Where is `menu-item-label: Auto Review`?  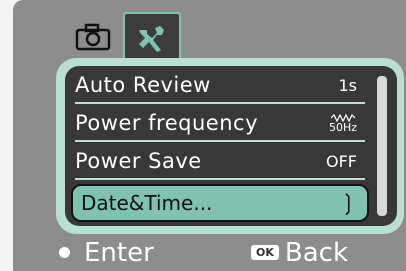
menu-item-label: Auto Review is located at coordinates (143, 85).